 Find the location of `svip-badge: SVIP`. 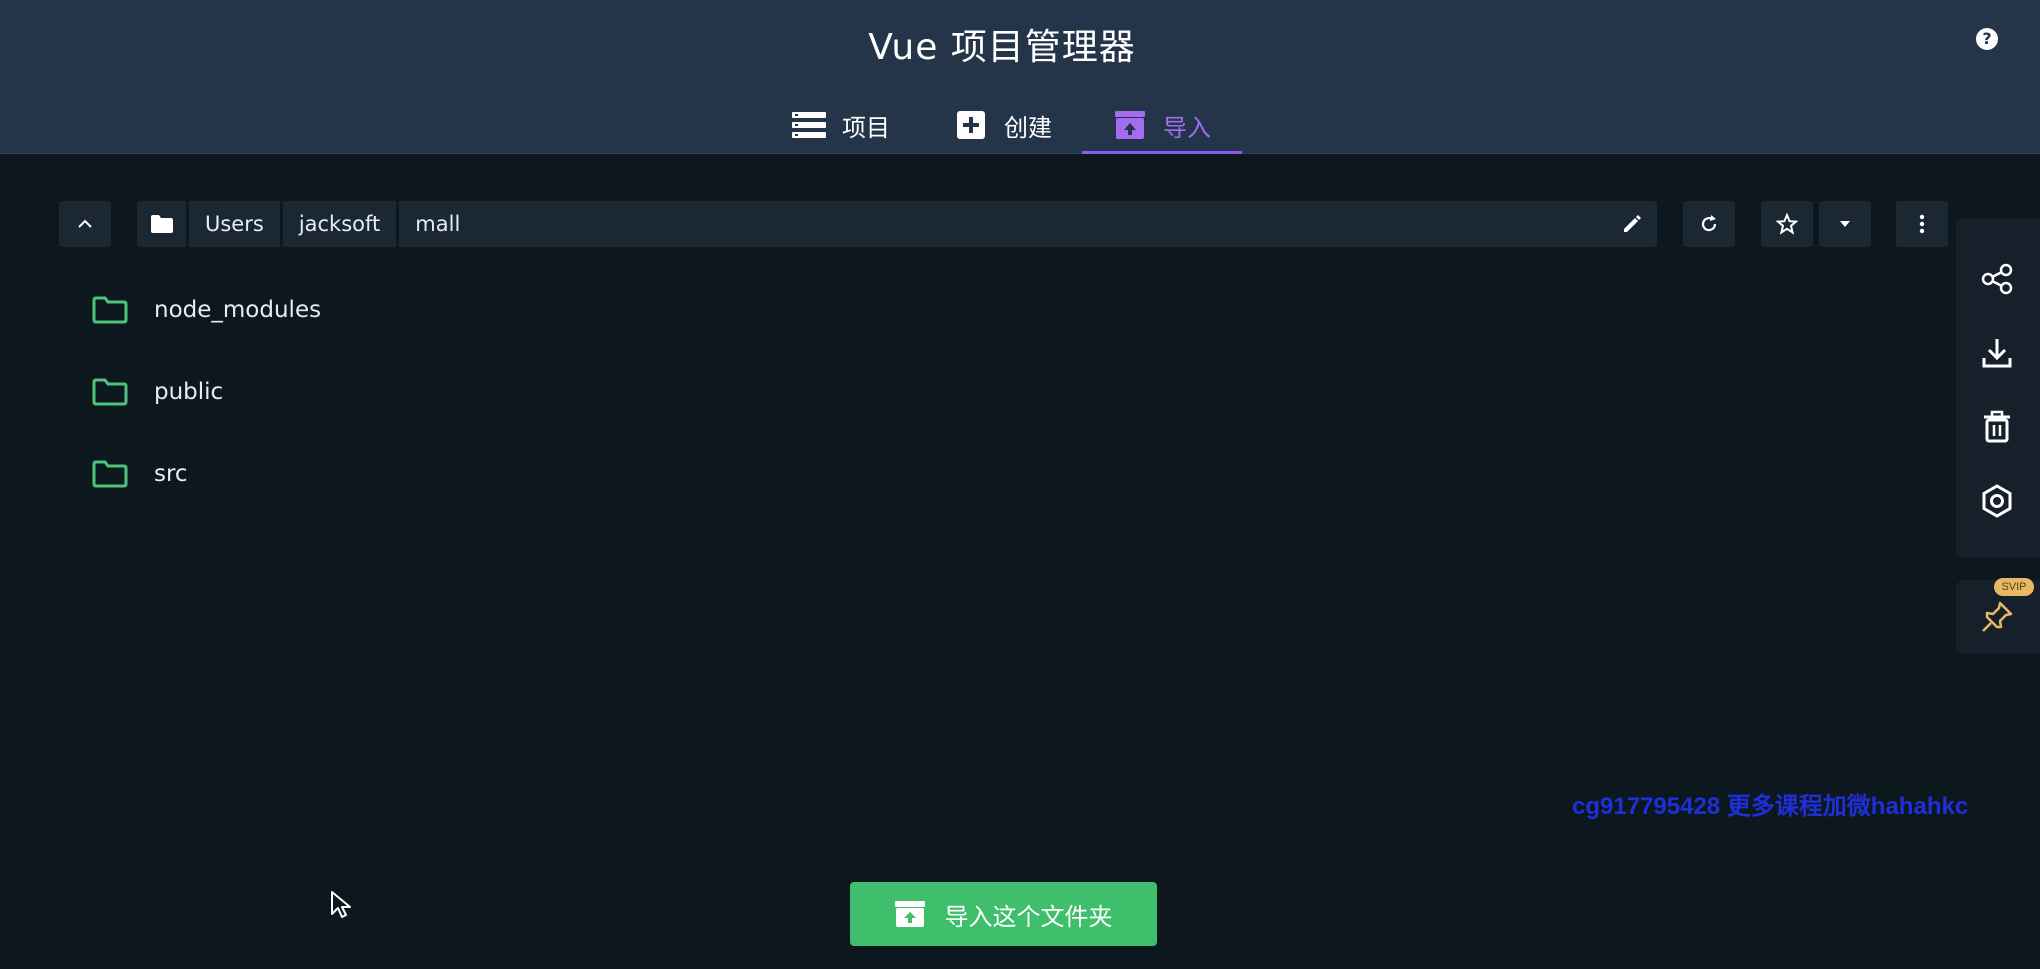

svip-badge: SVIP is located at coordinates (2014, 587).